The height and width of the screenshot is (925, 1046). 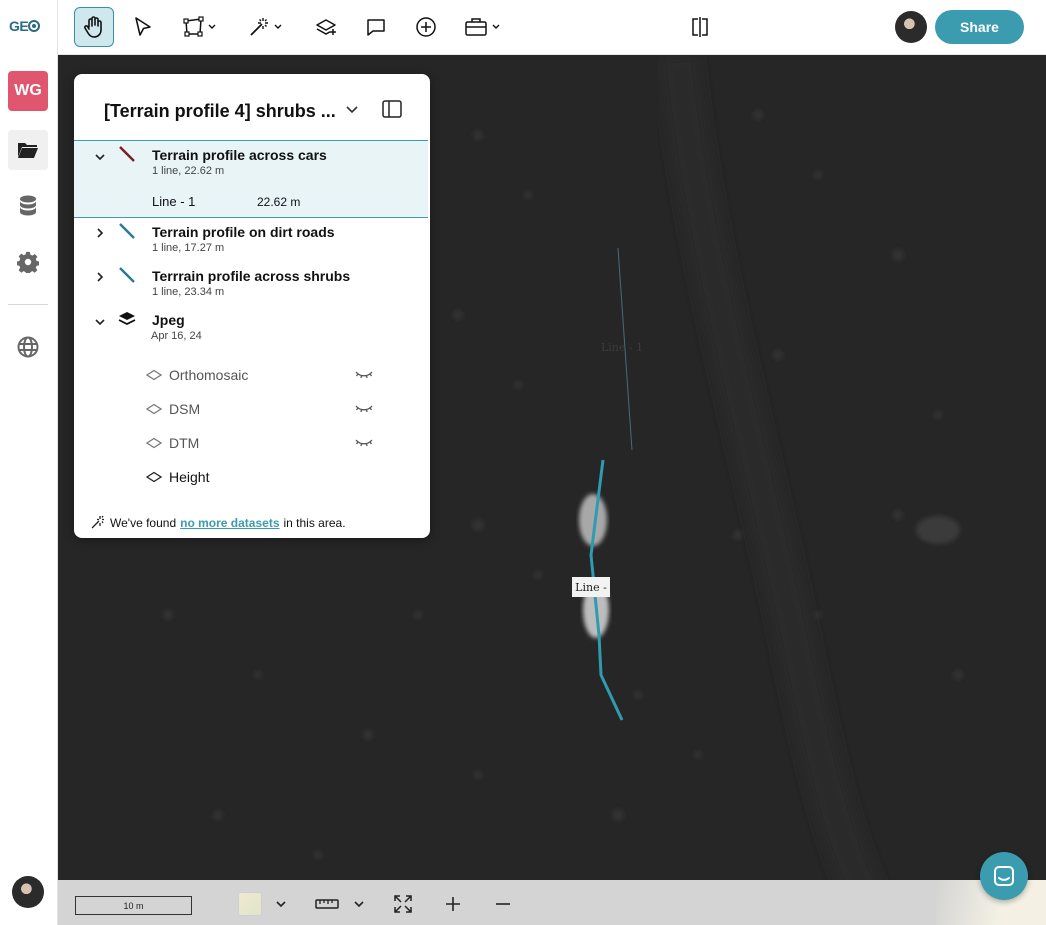 I want to click on app-logo: GE, so click(x=25, y=26).